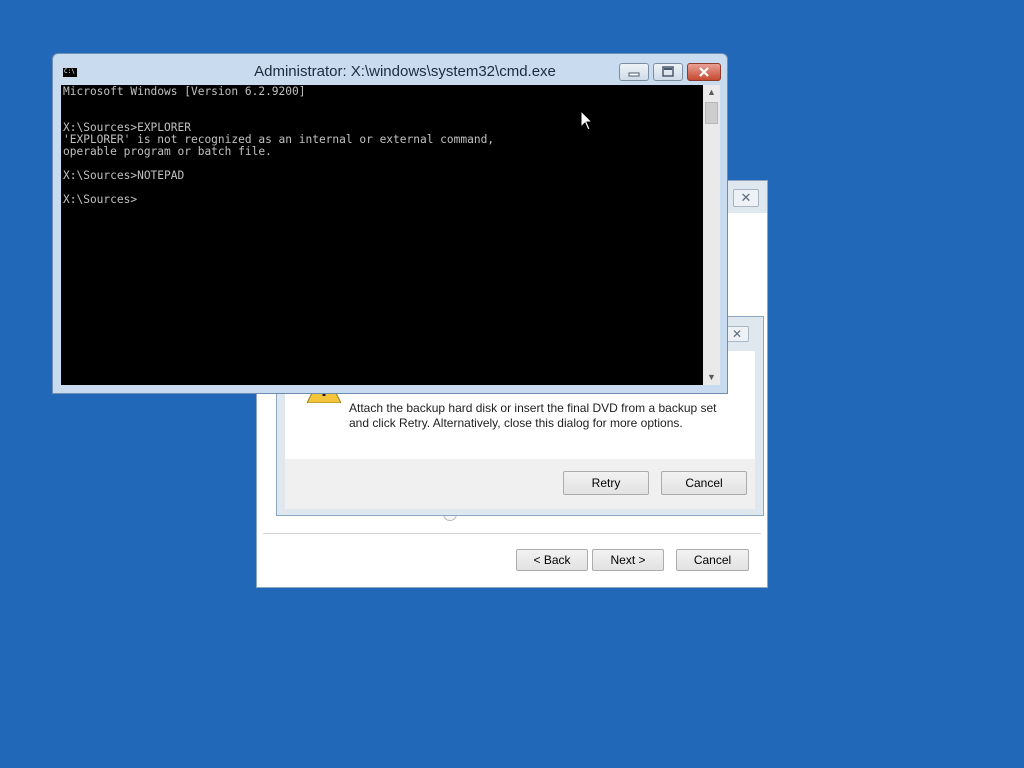 This screenshot has width=1024, height=768. I want to click on minimize-button, so click(634, 72).